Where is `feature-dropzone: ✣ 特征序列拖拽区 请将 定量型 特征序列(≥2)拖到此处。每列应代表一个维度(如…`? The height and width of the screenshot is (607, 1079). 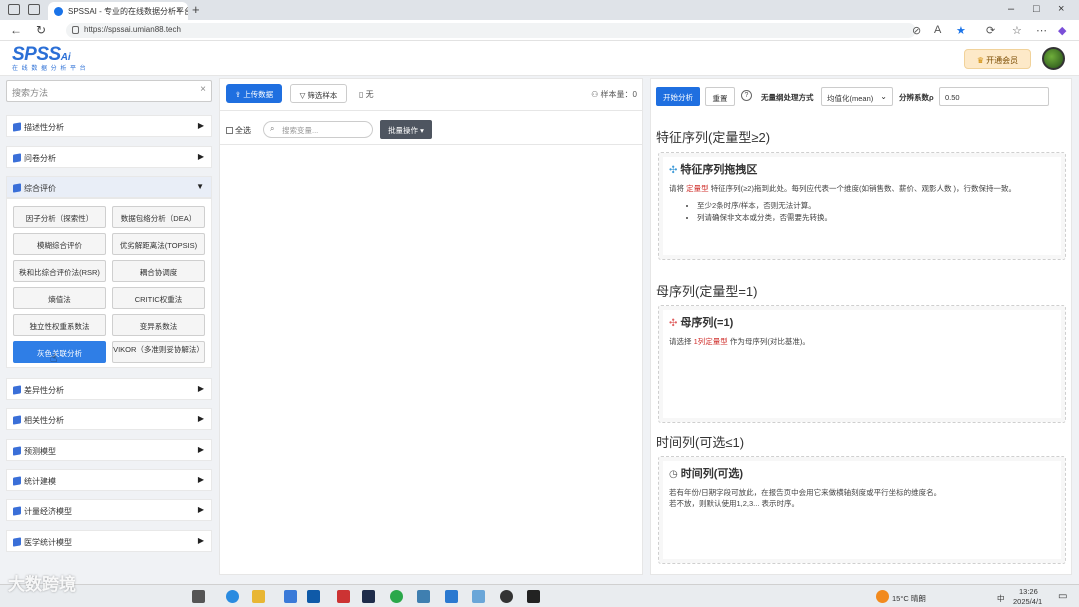 feature-dropzone: ✣ 特征序列拖拽区 请将 定量型 特征序列(≥2)拖到此处。每列应代表一个维度(如… is located at coordinates (862, 206).